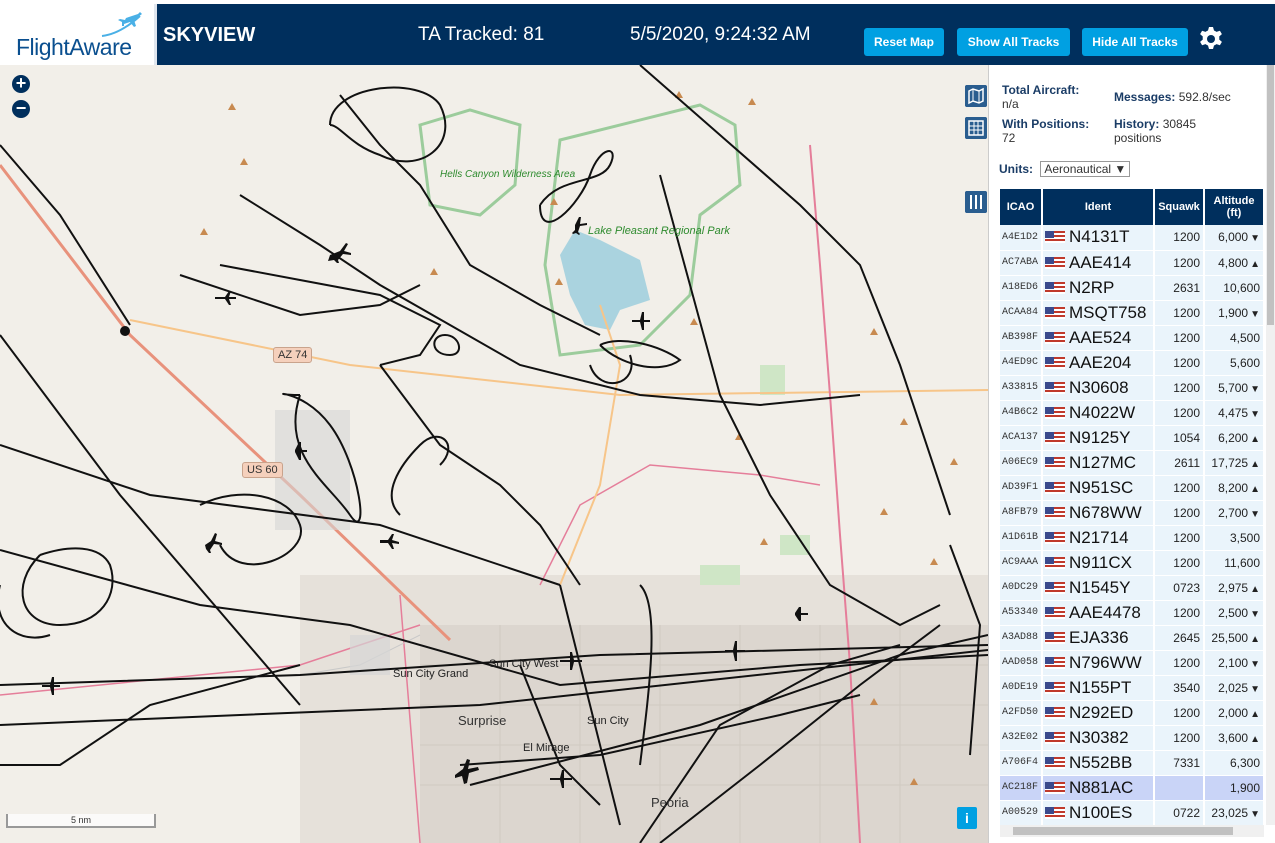 This screenshot has width=1275, height=843. Describe the element at coordinates (21, 83) in the screenshot. I see `zoom-in-button: +` at that location.